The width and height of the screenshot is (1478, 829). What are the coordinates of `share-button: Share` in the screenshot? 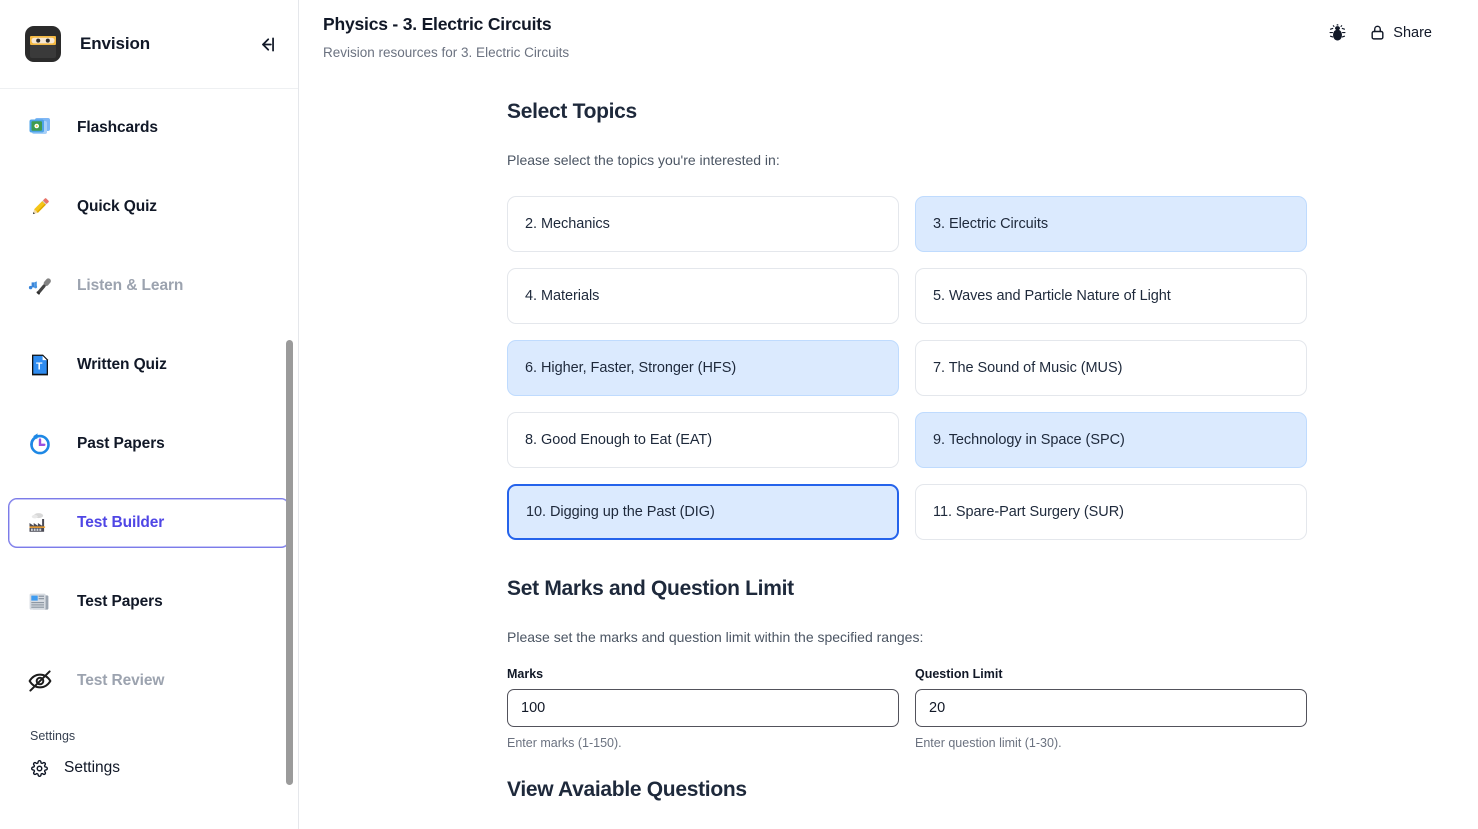 It's located at (1400, 32).